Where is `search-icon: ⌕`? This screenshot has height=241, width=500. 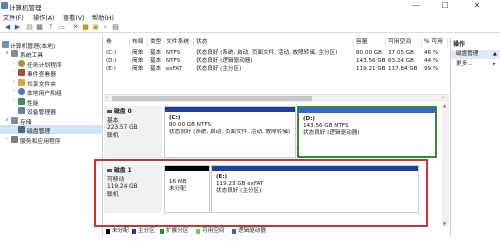
search-icon: ⌕ is located at coordinates (105, 27).